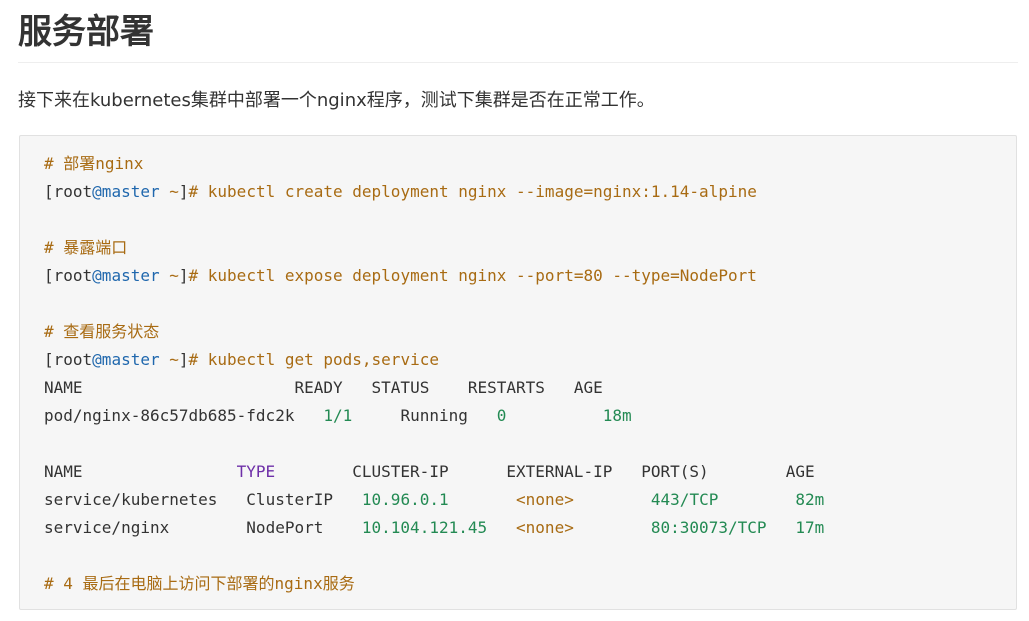 Image resolution: width=1029 pixels, height=621 pixels. I want to click on svc-name: service/kubernetes, so click(131, 499).